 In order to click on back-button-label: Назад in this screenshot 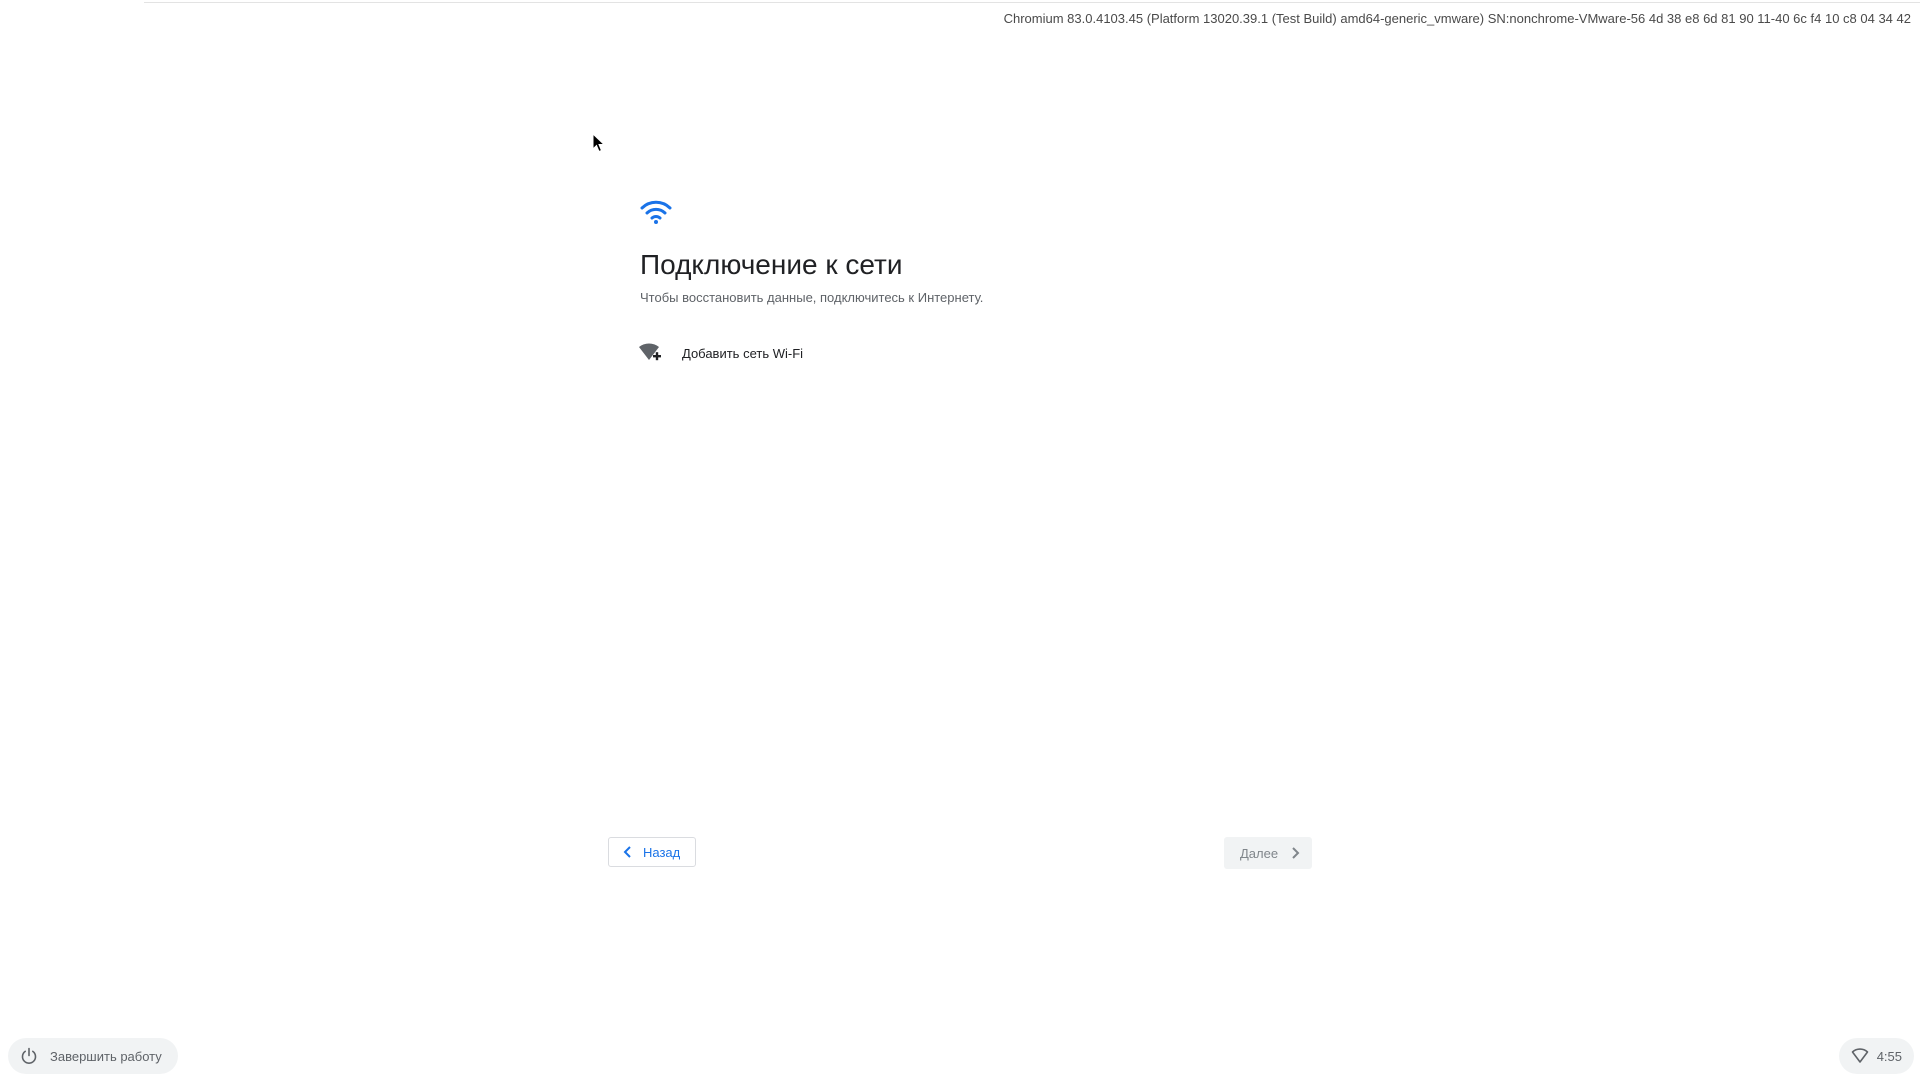, I will do `click(662, 852)`.